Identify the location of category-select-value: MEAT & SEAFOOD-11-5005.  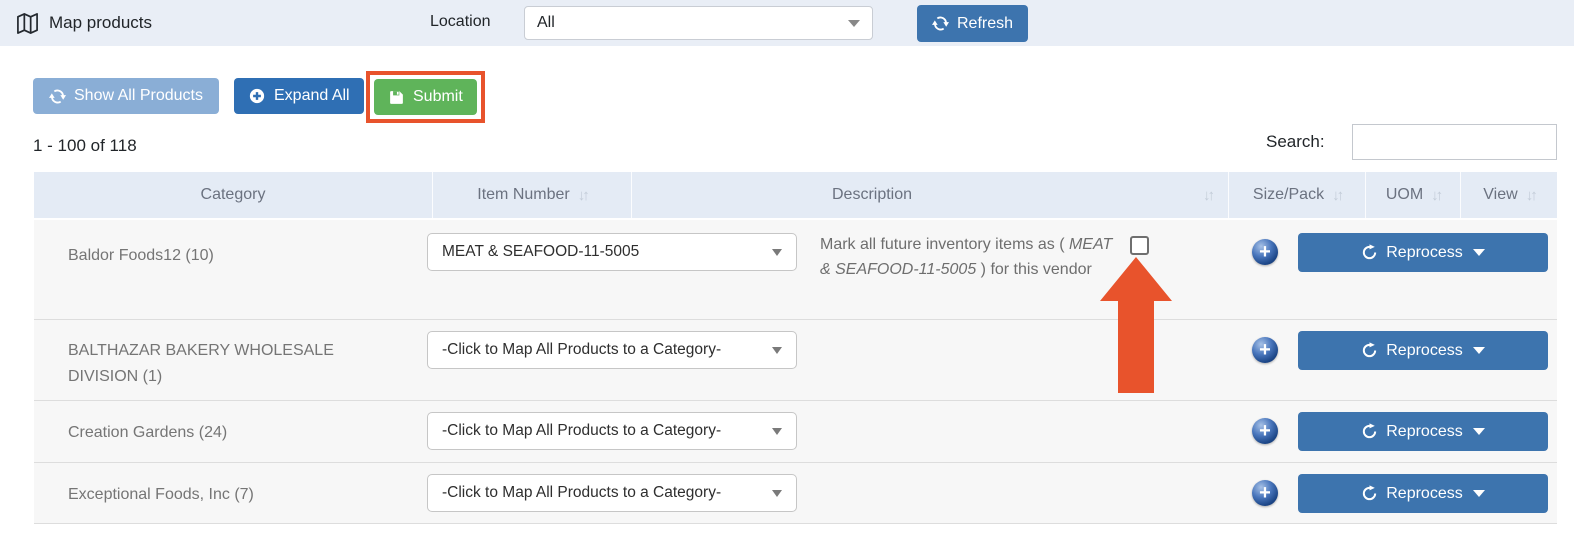
(541, 251).